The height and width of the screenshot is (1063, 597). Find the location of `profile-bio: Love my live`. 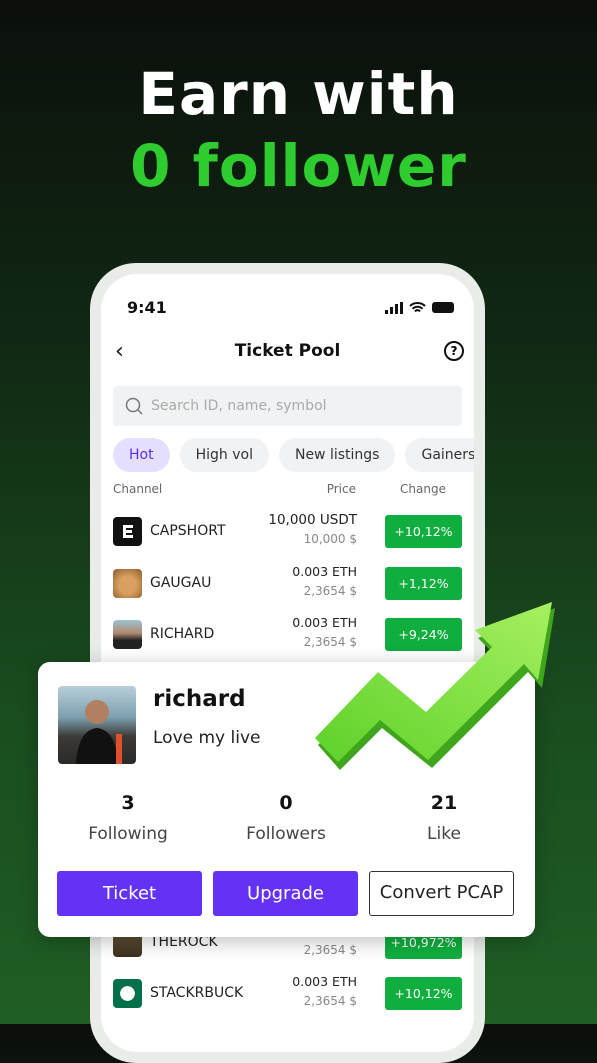

profile-bio: Love my live is located at coordinates (207, 738).